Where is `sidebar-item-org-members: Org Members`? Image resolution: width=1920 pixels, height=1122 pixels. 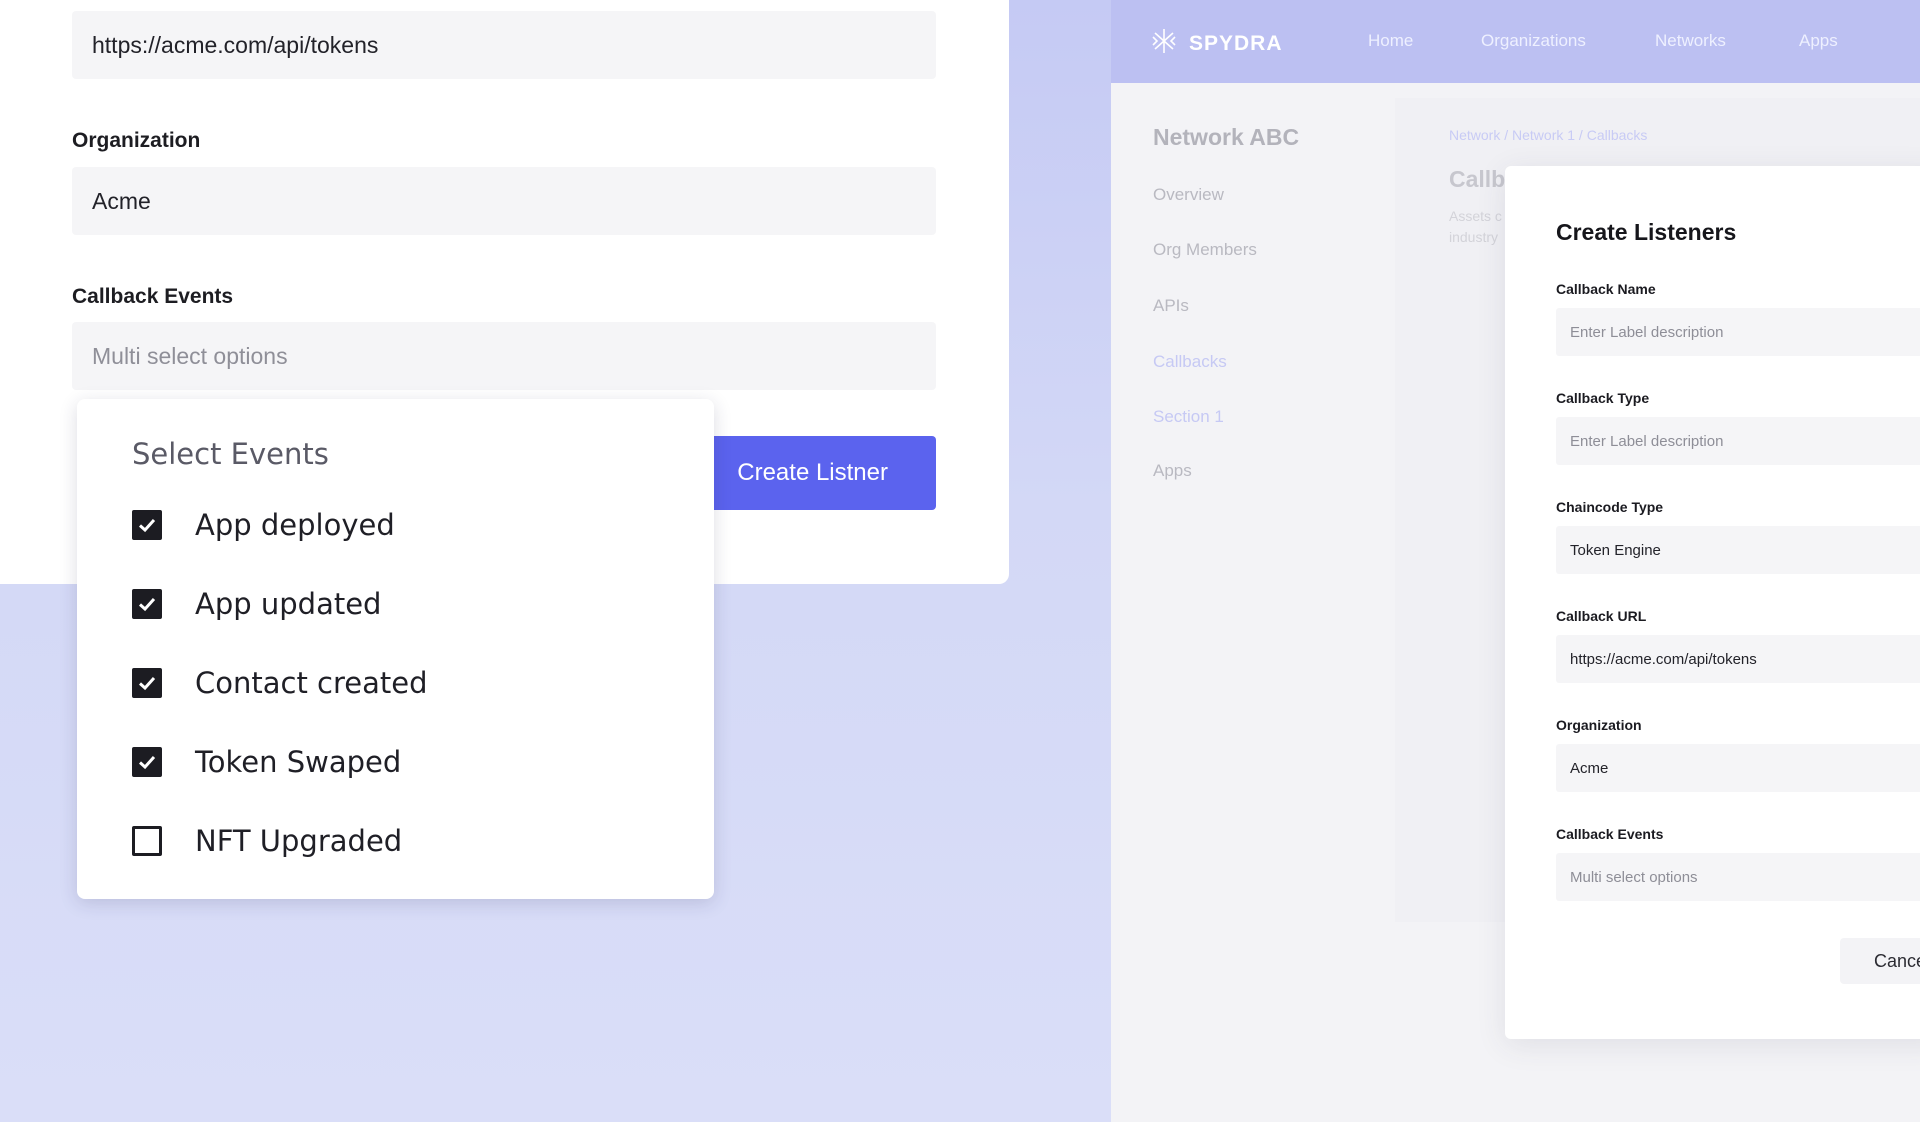 sidebar-item-org-members: Org Members is located at coordinates (1205, 250).